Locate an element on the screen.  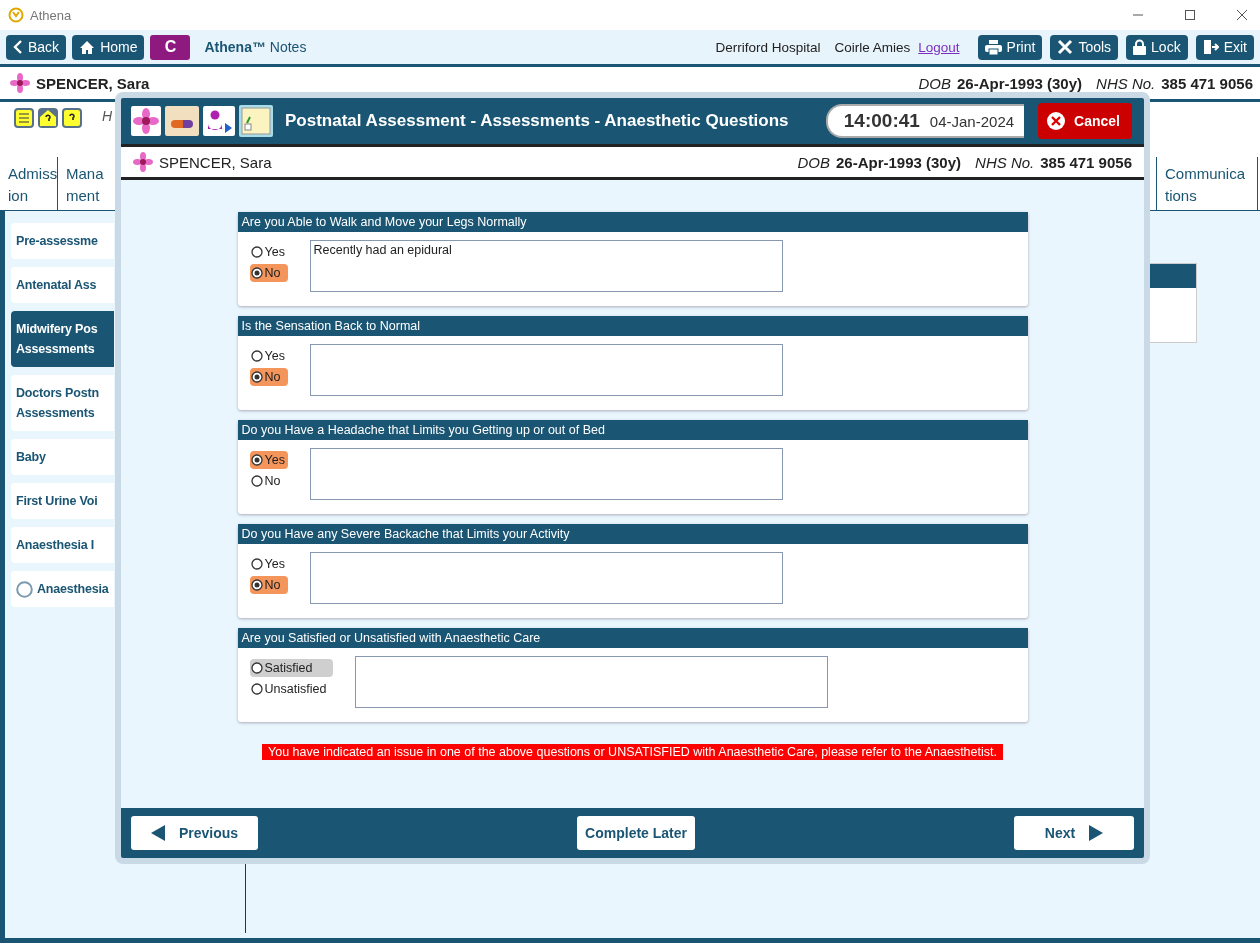
question-title: Are you Able to Walk and Move your Legs Normally is located at coordinates (632, 222).